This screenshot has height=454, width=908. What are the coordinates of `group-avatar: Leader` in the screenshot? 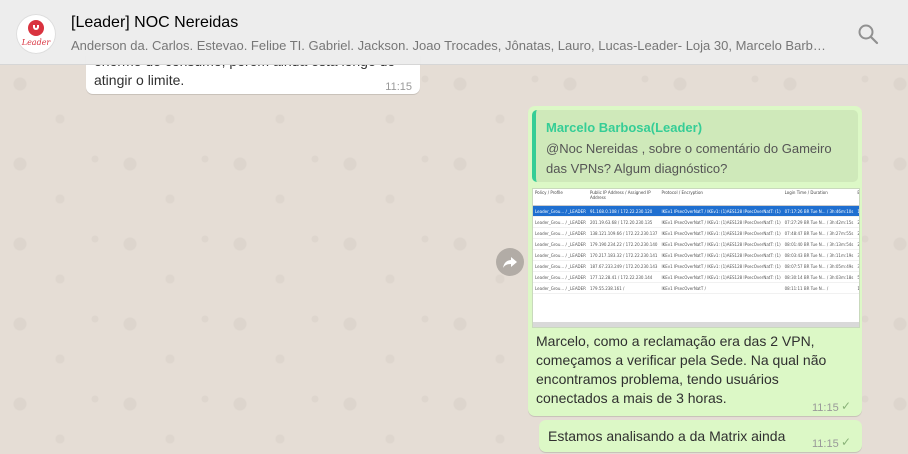 It's located at (36, 34).